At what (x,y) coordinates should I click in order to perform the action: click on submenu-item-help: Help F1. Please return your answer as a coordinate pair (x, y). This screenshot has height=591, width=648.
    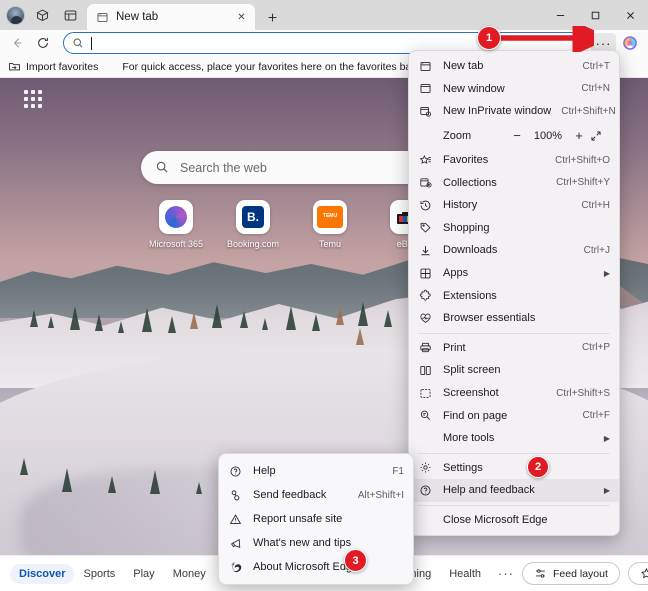
    Looking at the image, I should click on (316, 471).